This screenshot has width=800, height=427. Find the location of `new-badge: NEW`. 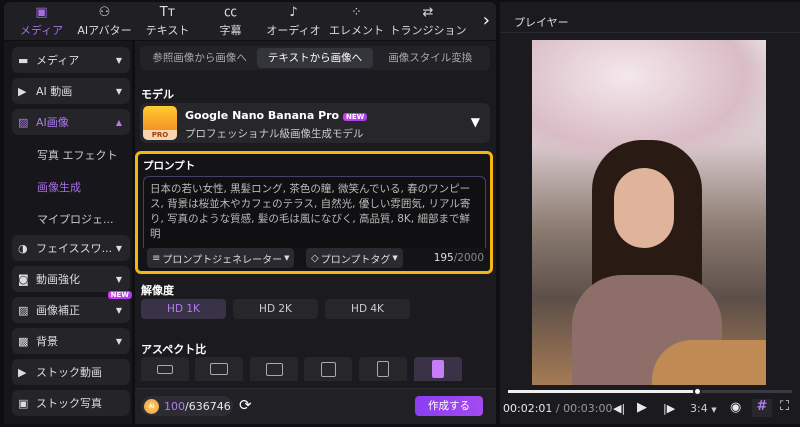

new-badge: NEW is located at coordinates (119, 295).